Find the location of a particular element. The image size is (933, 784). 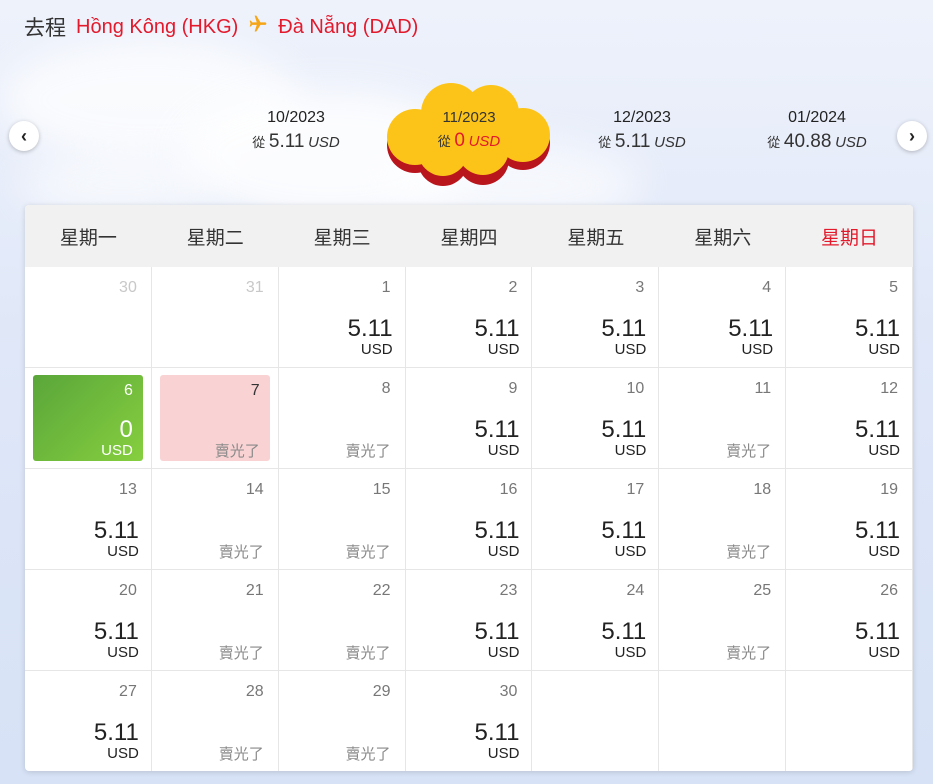

day-number: 7 is located at coordinates (255, 390).